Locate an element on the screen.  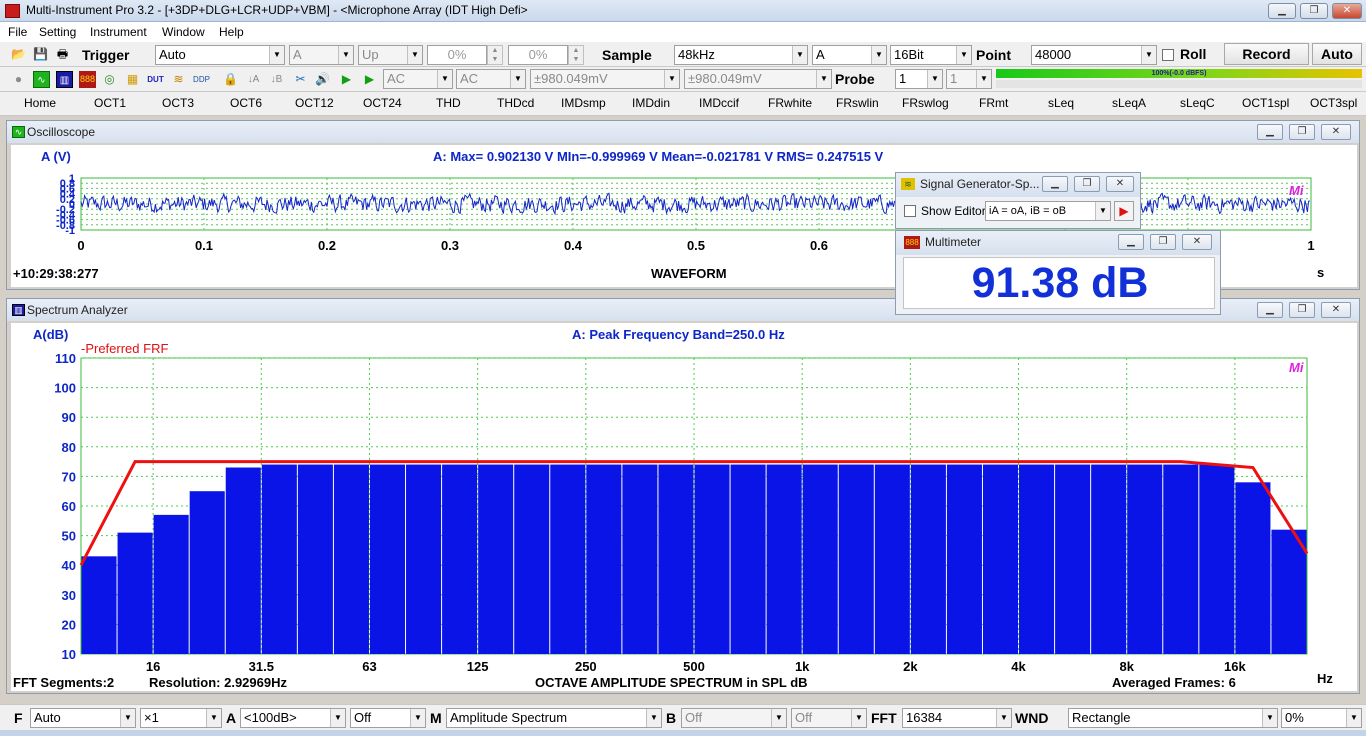
range-a-select: ±980.049mV ▼ is located at coordinates (605, 79).